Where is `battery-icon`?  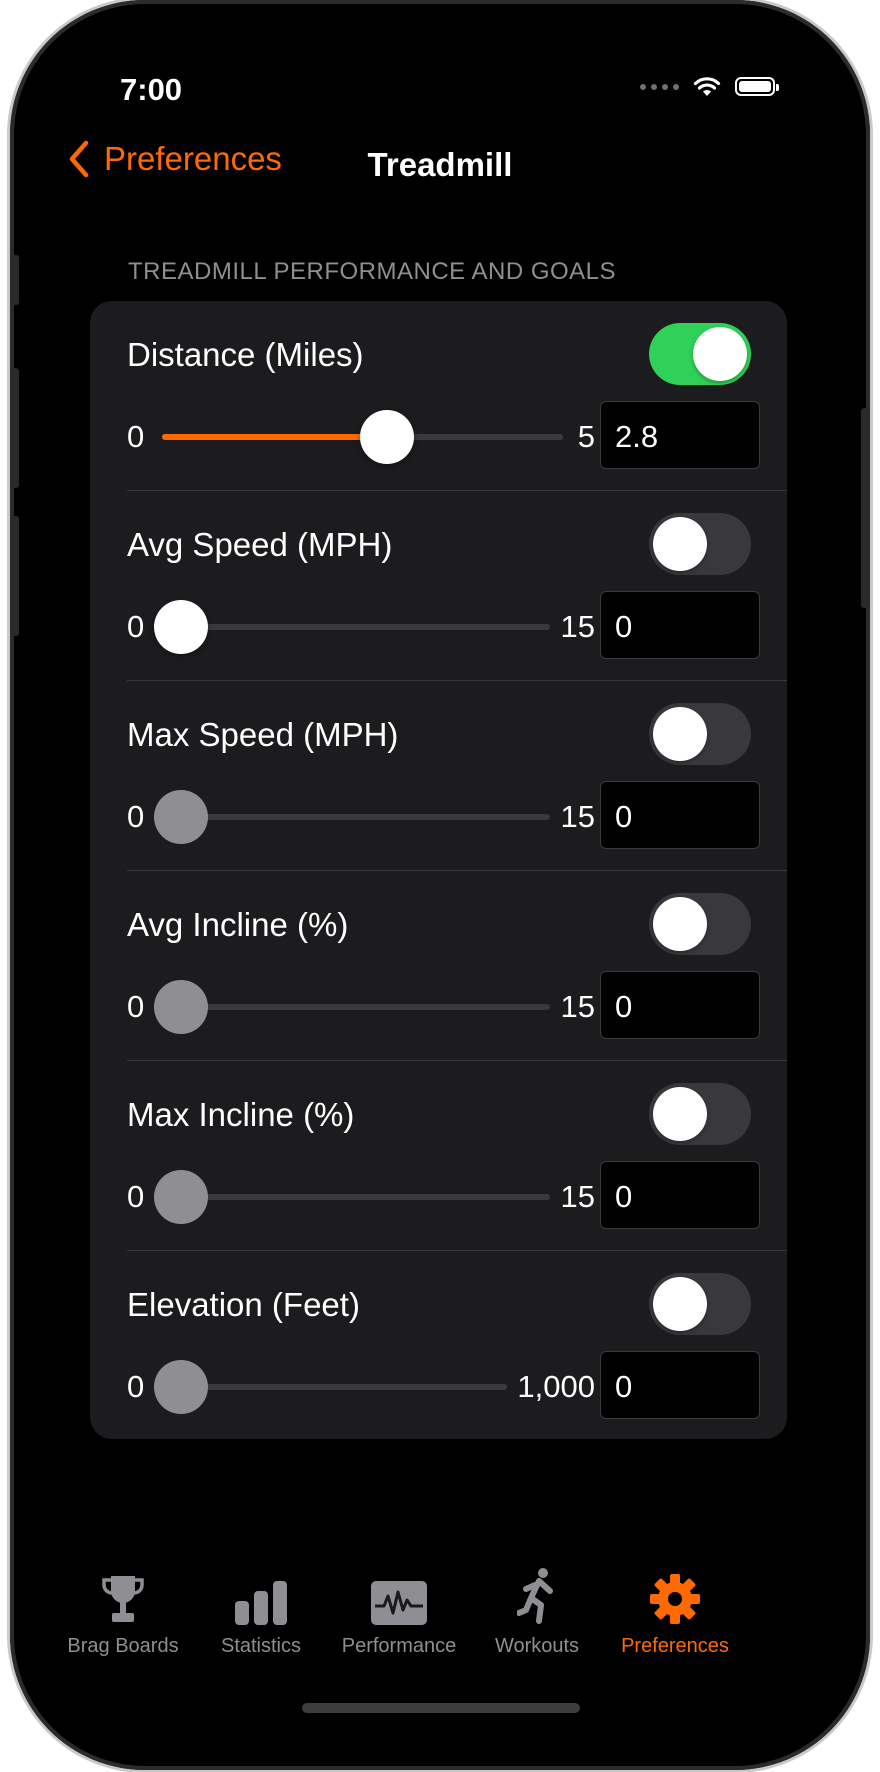
battery-icon is located at coordinates (757, 86).